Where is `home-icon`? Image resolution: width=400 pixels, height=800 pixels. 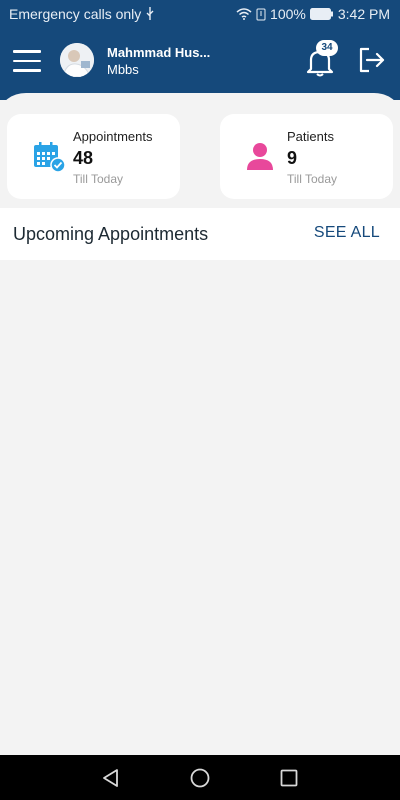
home-icon is located at coordinates (200, 778).